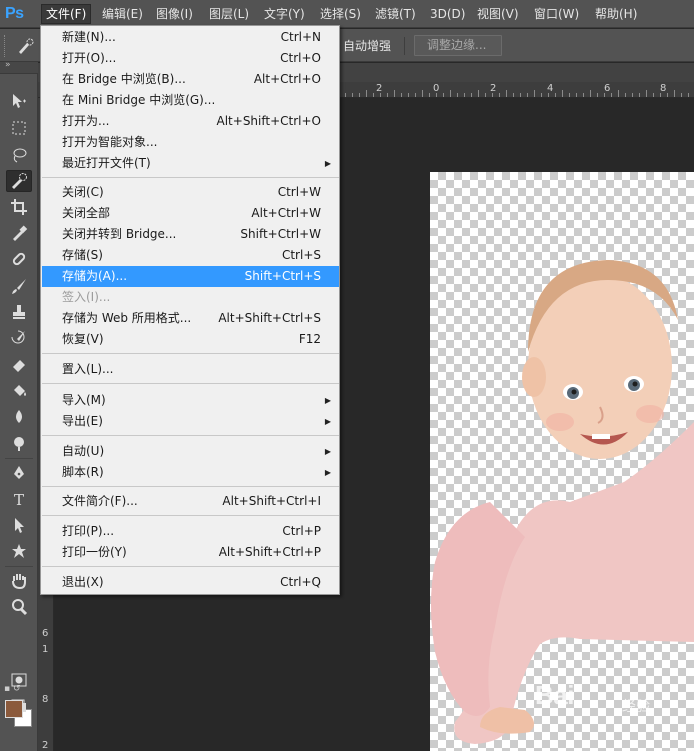 This screenshot has height=751, width=694. I want to click on menu-automate: 自动(U) ▶, so click(190, 451).